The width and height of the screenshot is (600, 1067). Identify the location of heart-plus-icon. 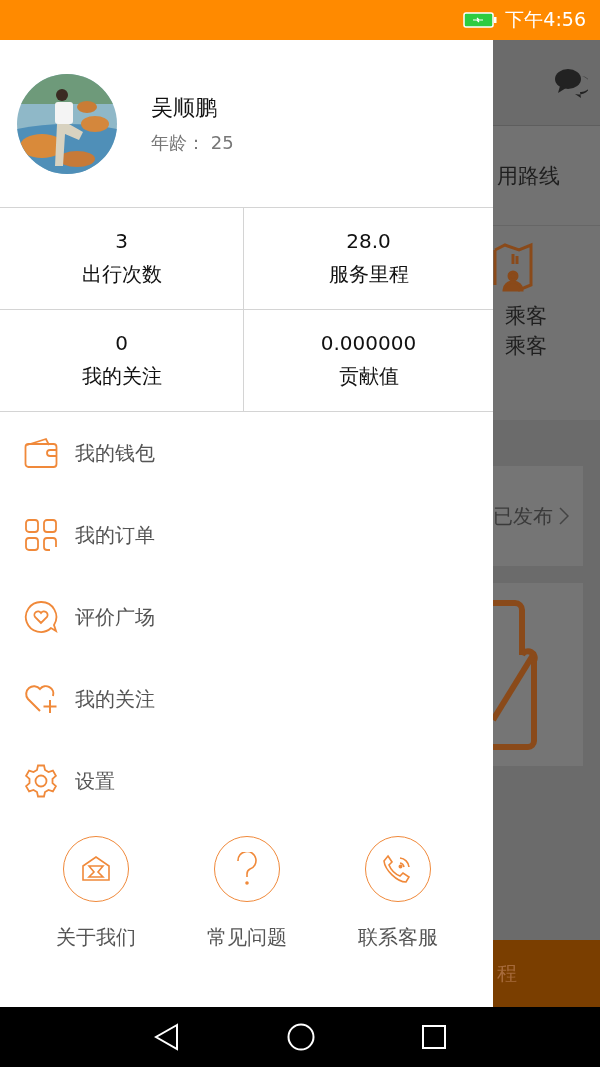
(41, 699).